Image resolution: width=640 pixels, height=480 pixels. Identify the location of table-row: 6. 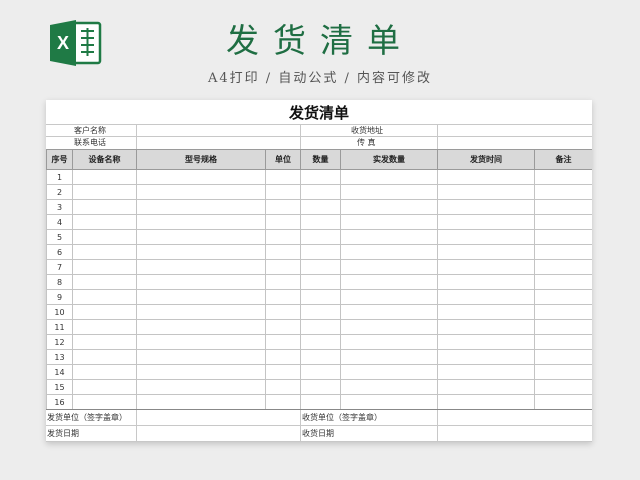
(319, 252).